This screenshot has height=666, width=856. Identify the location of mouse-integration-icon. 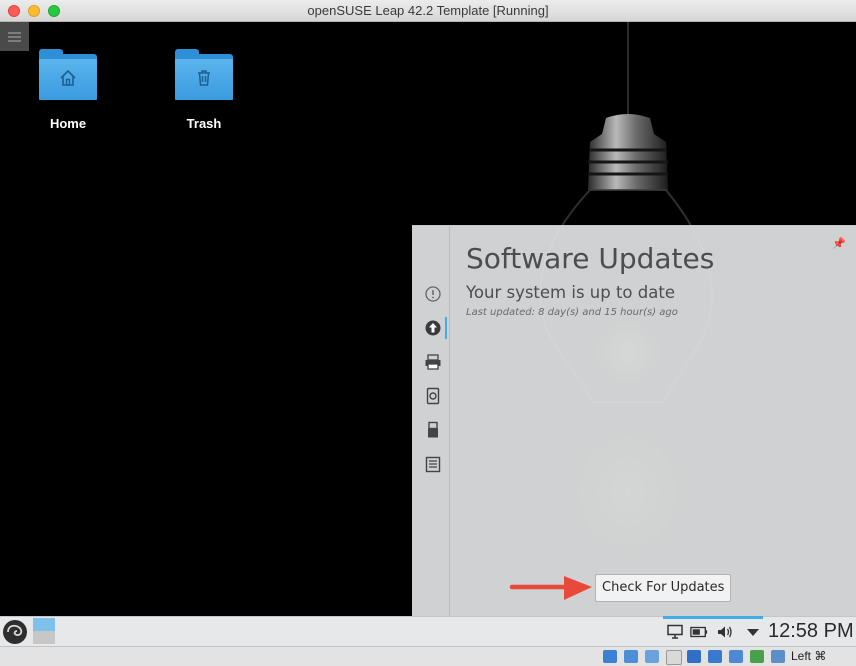
(778, 656).